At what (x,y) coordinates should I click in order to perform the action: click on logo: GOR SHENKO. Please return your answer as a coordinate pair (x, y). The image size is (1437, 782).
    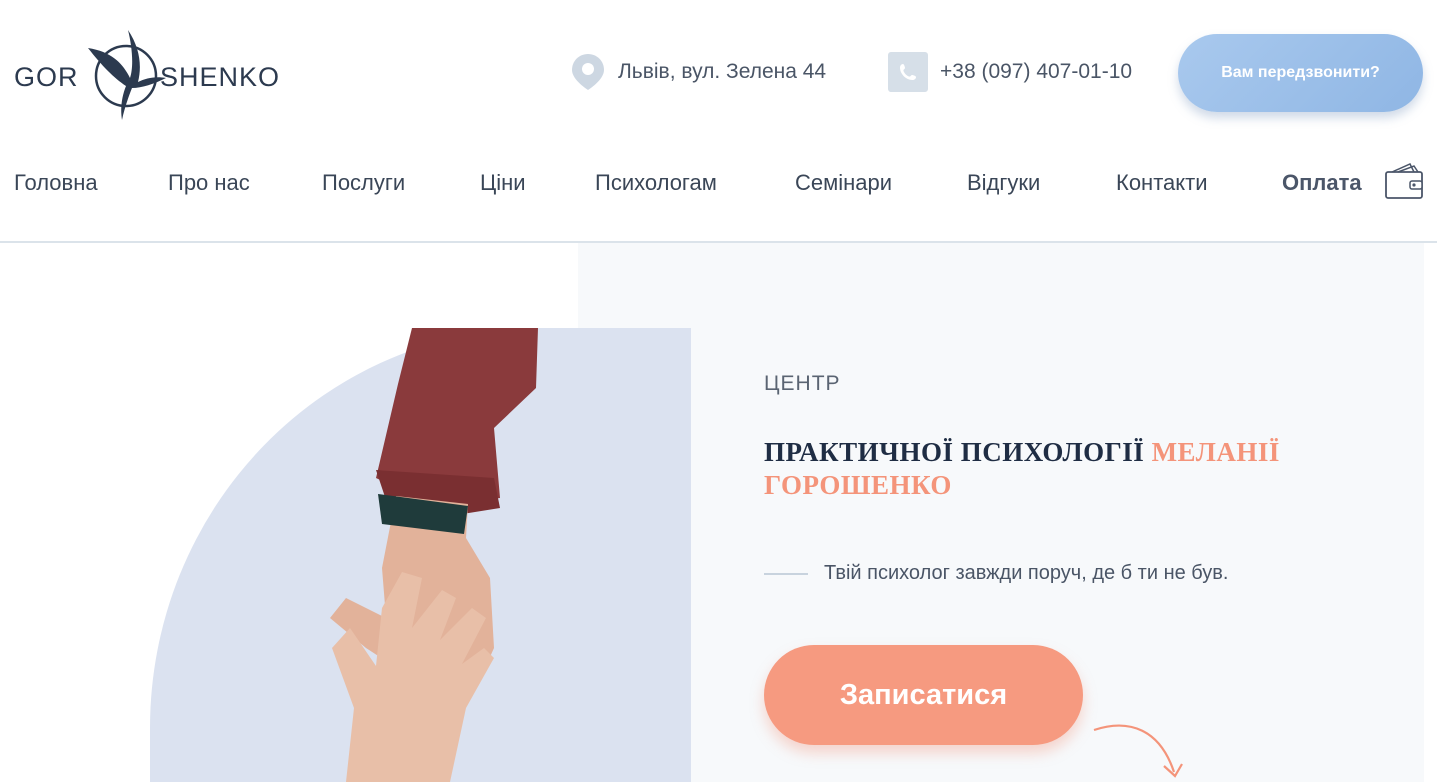
    Looking at the image, I should click on (157, 74).